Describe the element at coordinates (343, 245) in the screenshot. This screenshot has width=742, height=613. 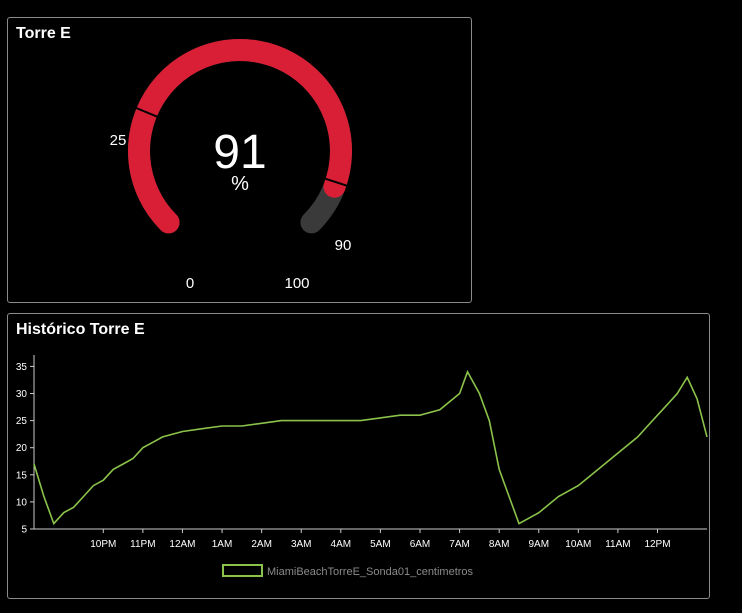
I see `gauge-threshold-high-label: 90` at that location.